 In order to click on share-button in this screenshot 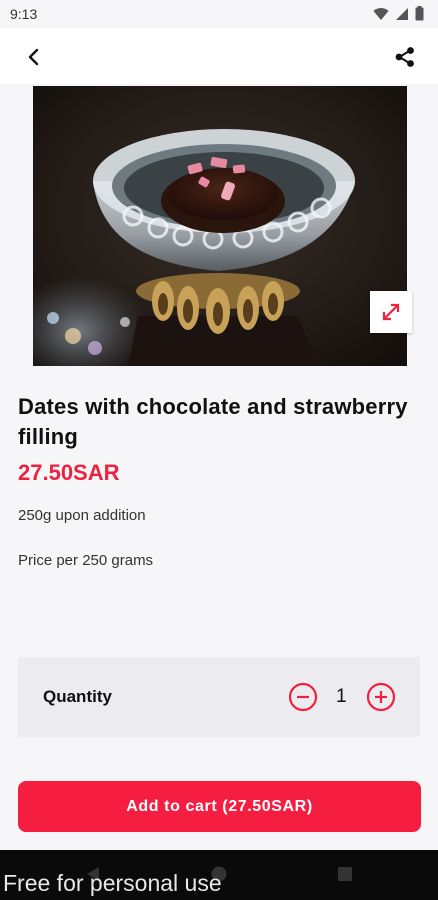, I will do `click(405, 57)`.